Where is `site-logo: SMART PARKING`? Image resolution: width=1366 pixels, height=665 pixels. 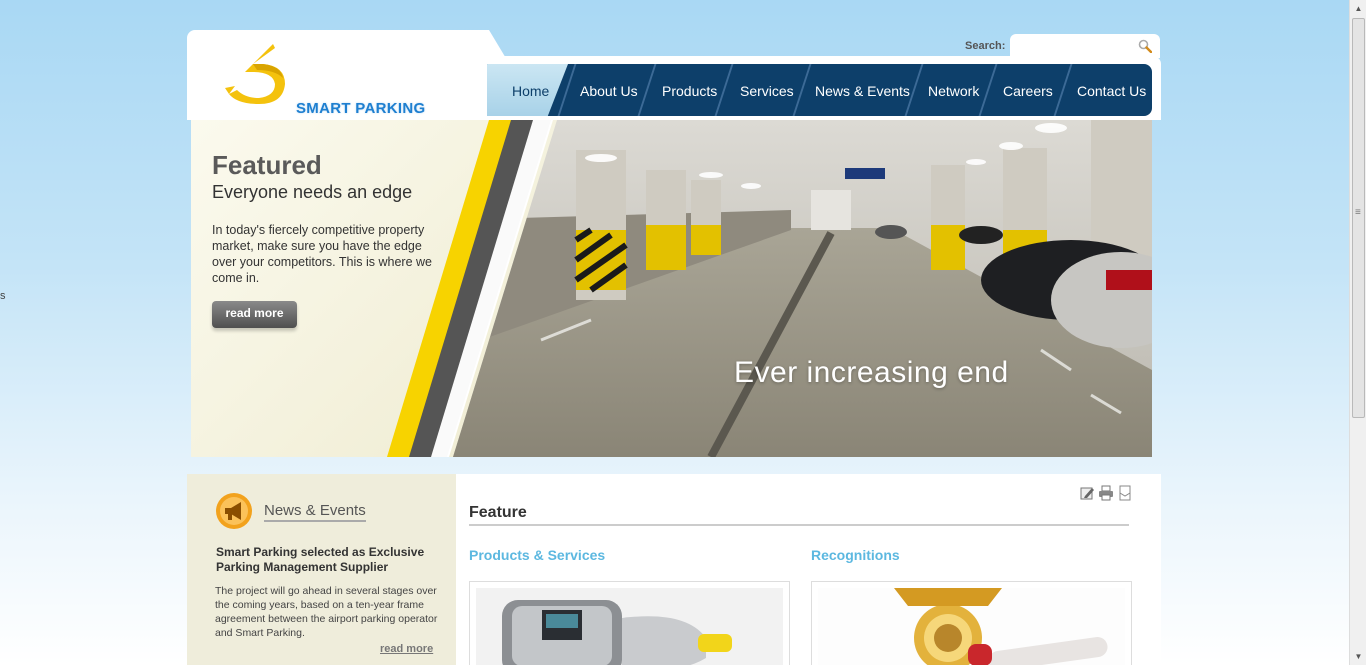 site-logo: SMART PARKING is located at coordinates (333, 79).